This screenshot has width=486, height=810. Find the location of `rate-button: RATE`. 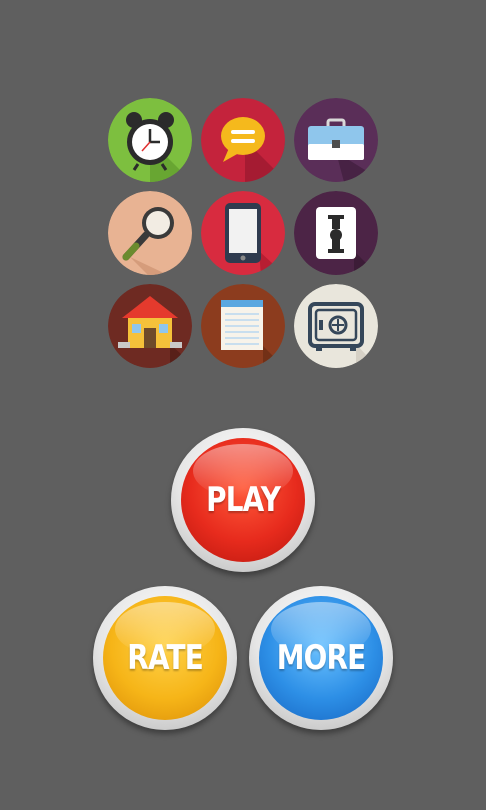

rate-button: RATE is located at coordinates (165, 658).